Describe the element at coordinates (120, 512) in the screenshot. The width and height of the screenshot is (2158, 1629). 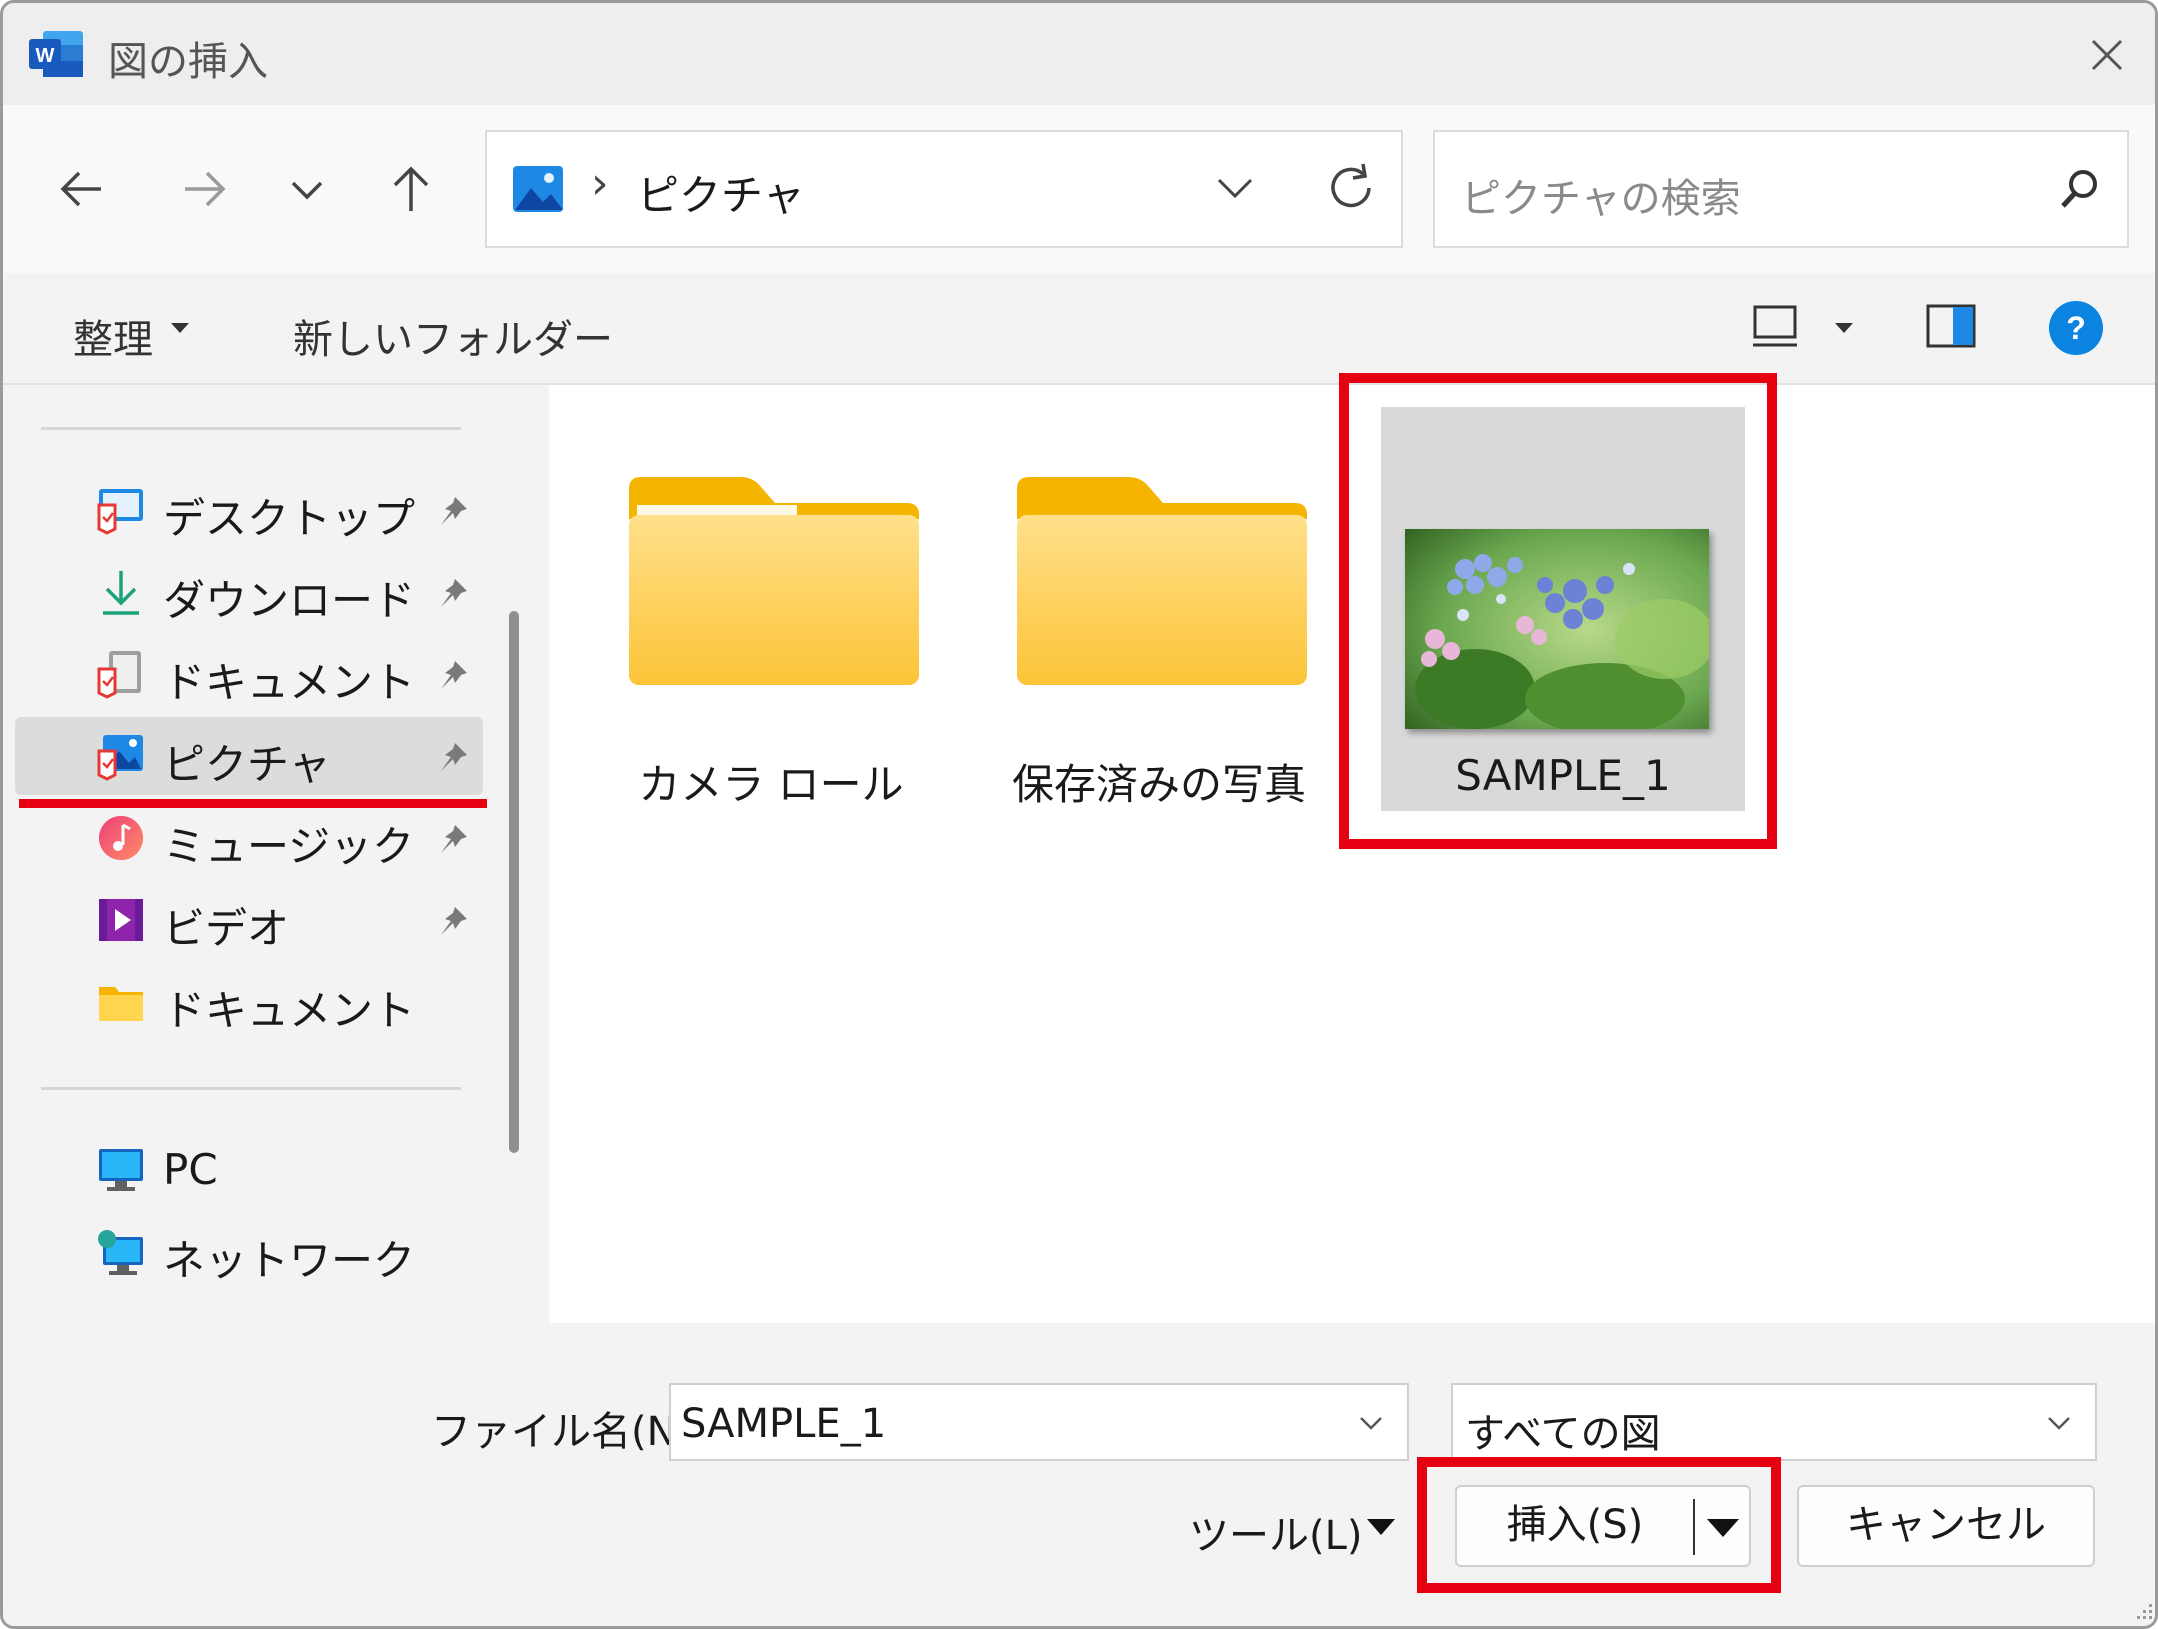
I see `desktop-icon` at that location.